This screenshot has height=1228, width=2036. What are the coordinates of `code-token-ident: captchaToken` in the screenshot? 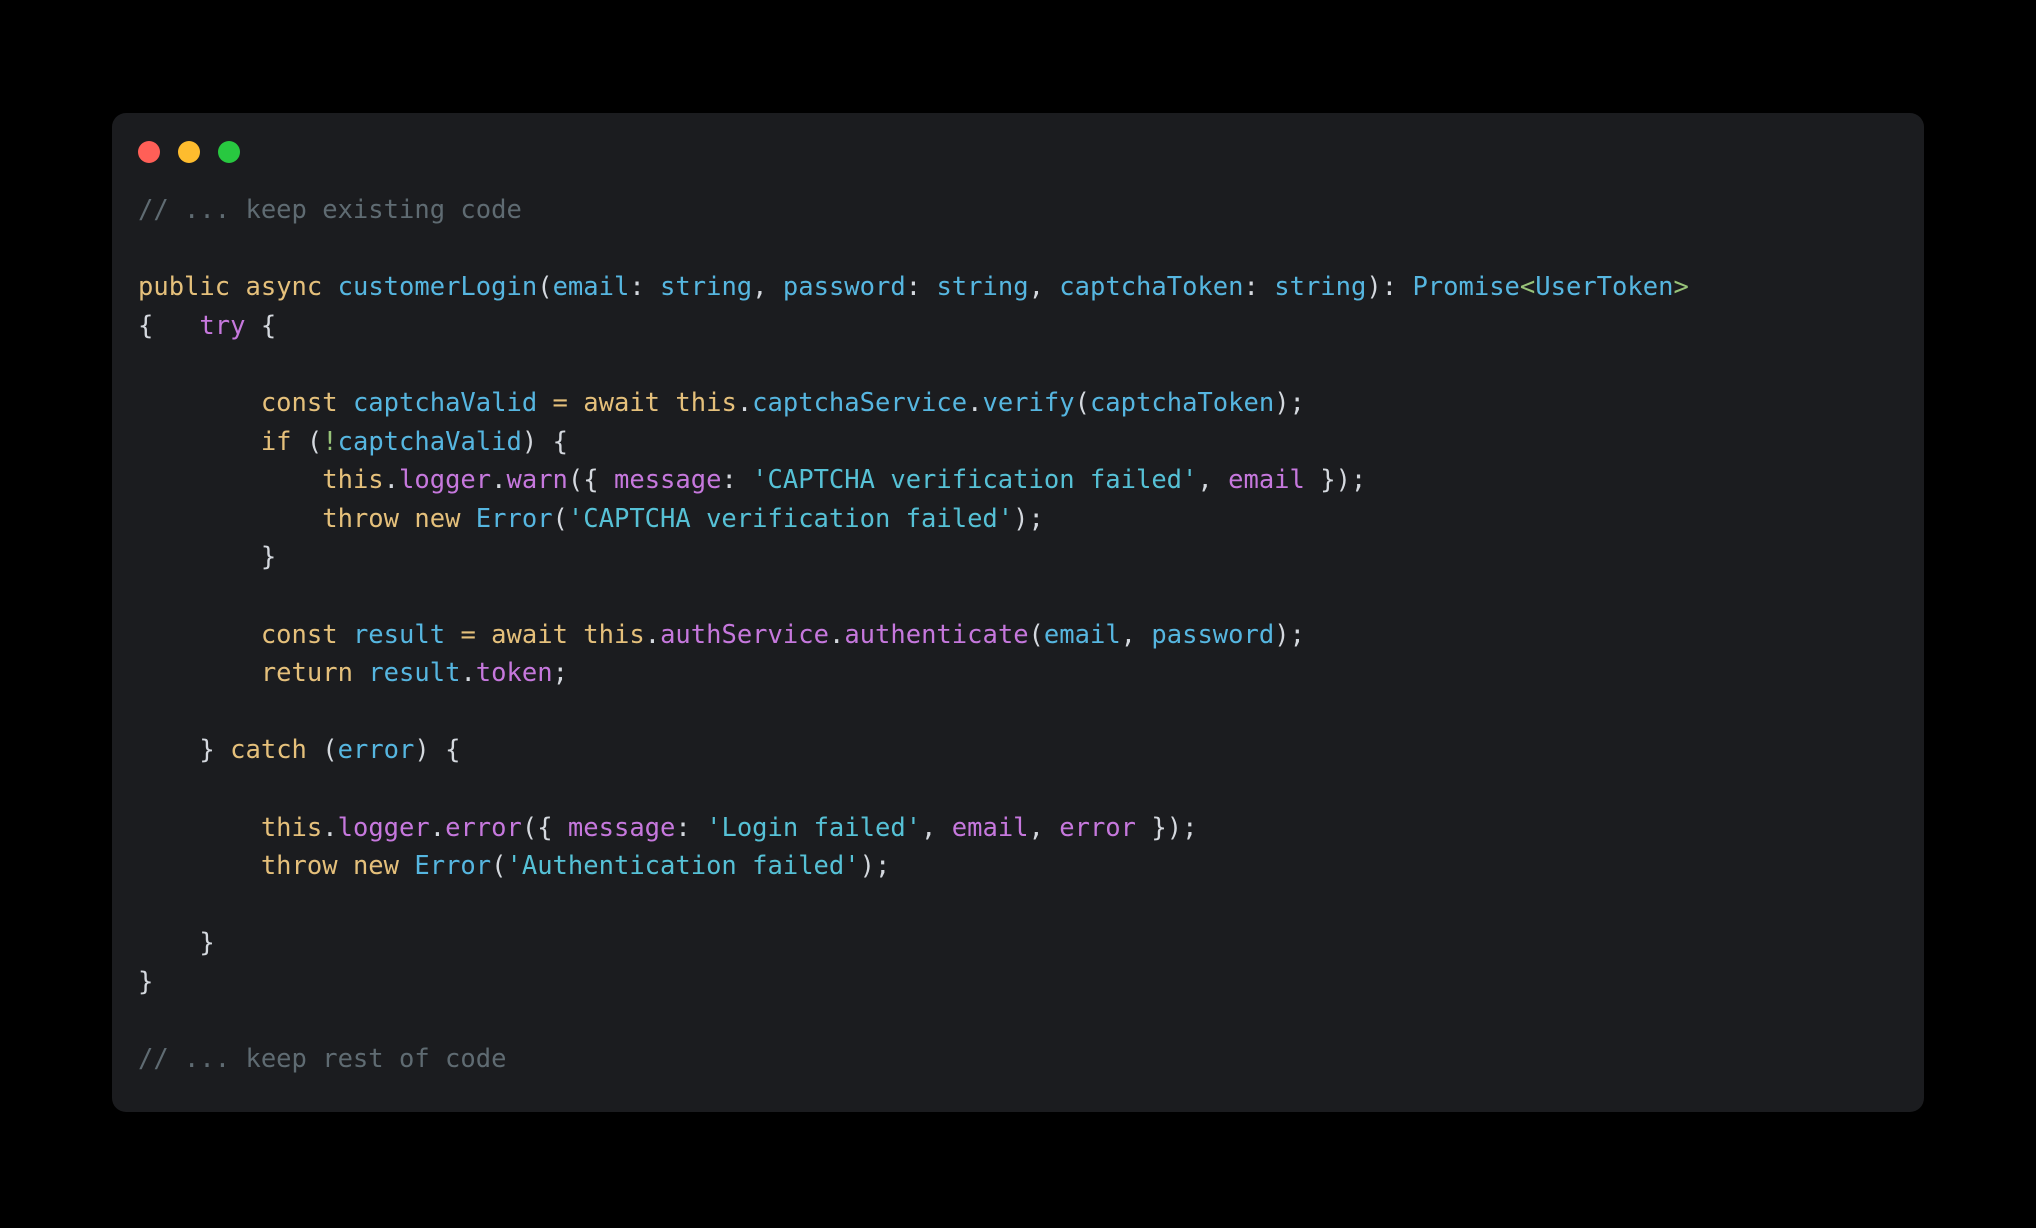 It's located at (1182, 402).